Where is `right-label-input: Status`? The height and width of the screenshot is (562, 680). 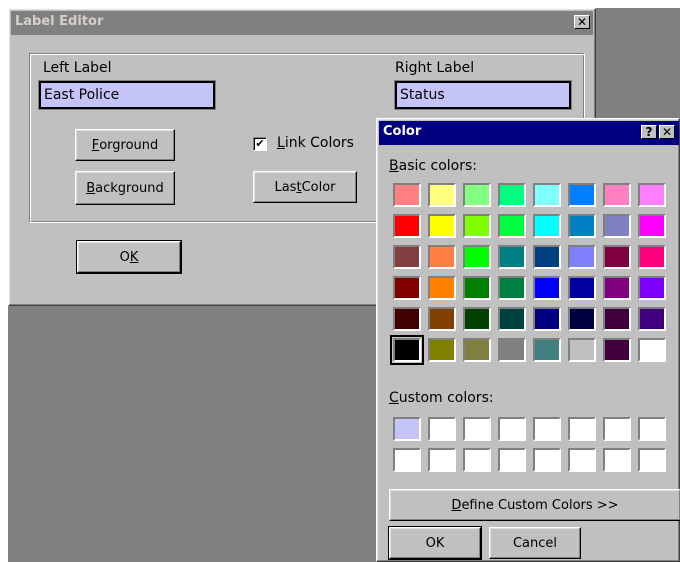 right-label-input: Status is located at coordinates (483, 95).